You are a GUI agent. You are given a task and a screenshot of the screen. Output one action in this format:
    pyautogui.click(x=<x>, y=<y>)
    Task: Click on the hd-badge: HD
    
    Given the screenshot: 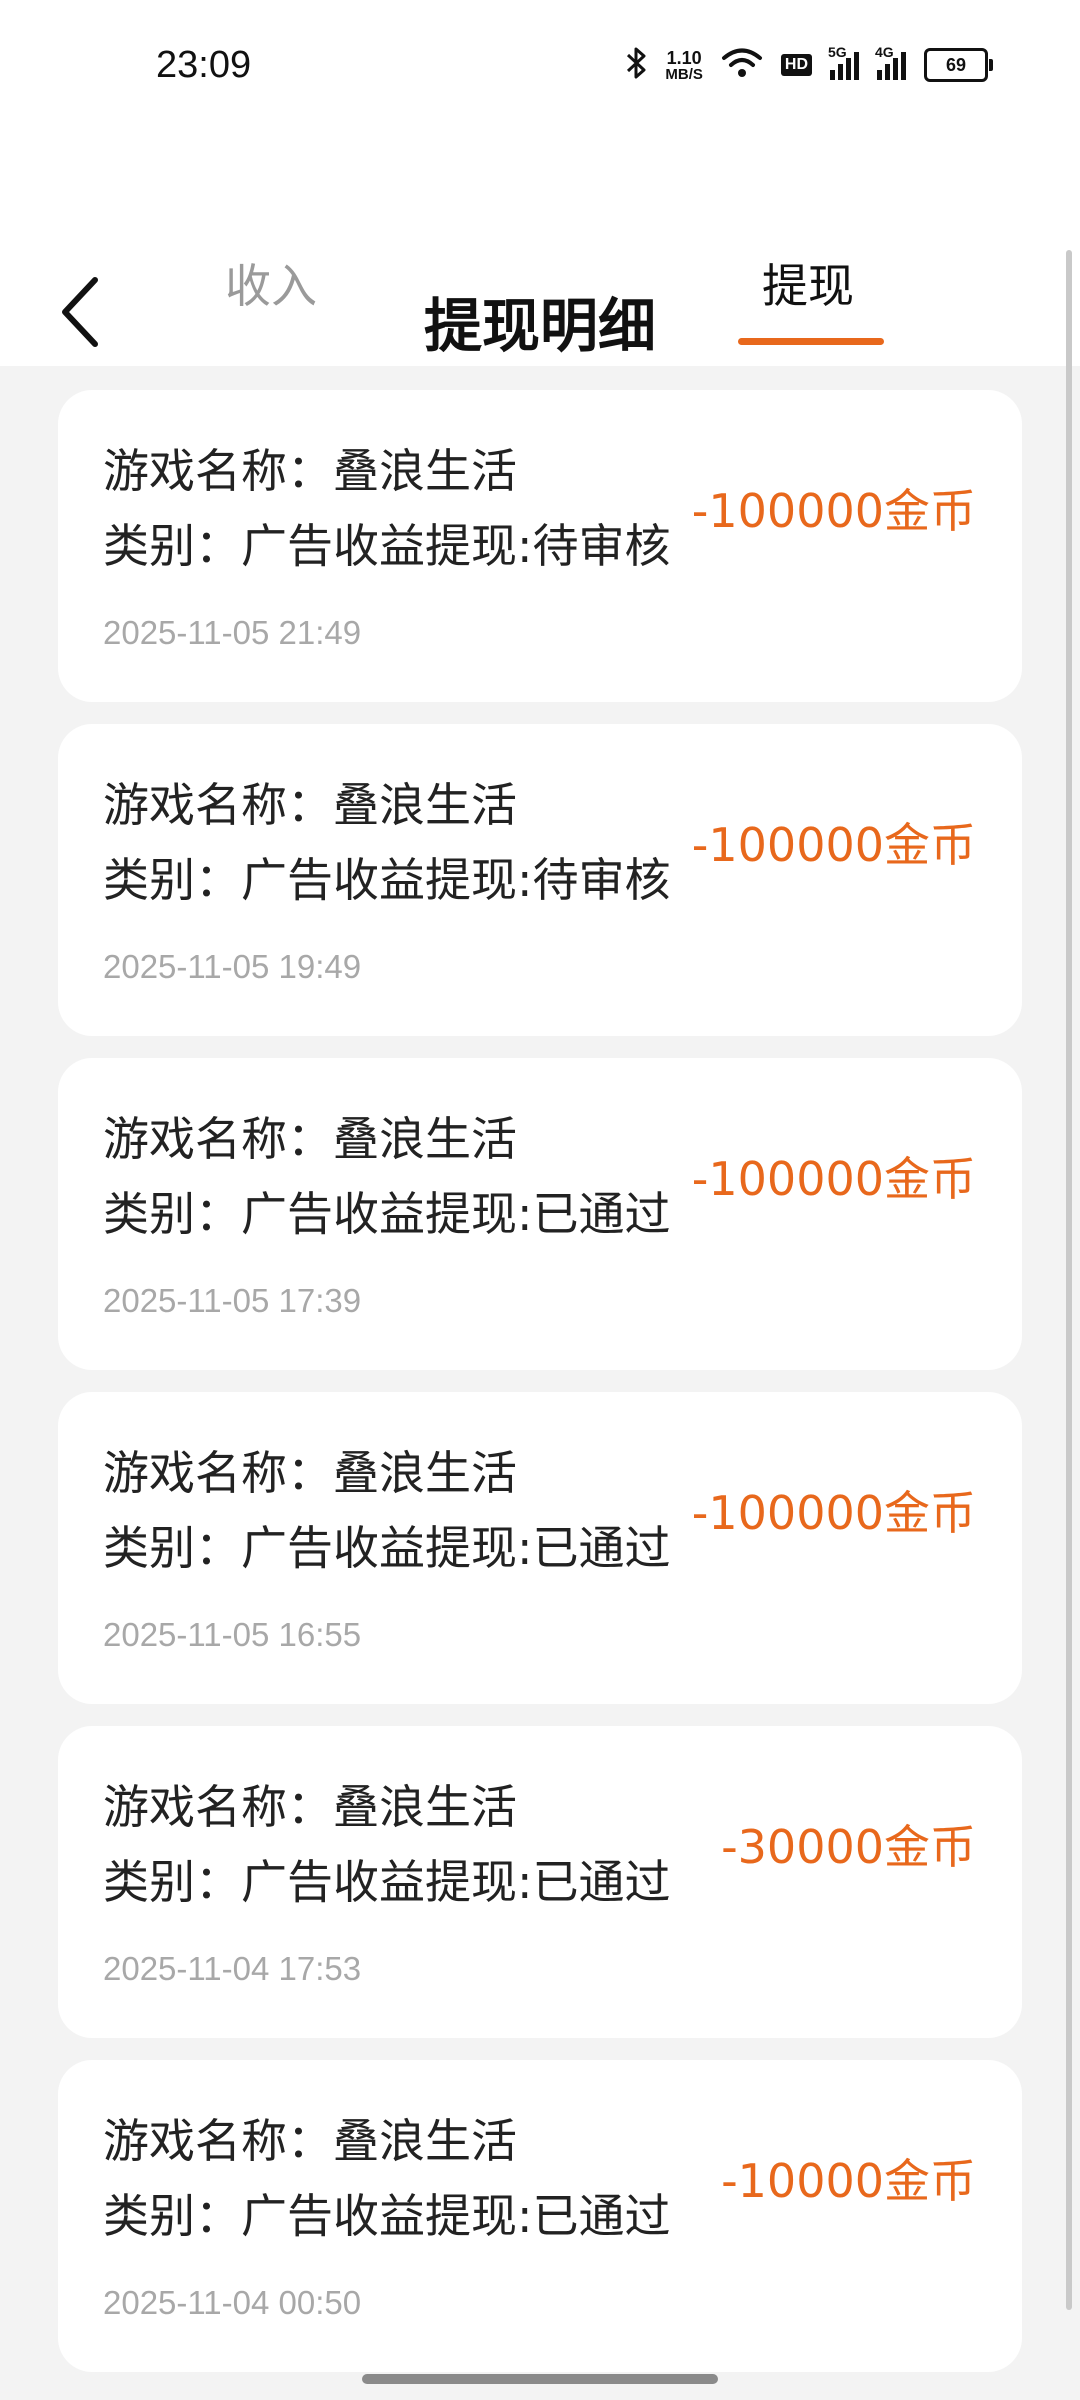 What is the action you would take?
    pyautogui.click(x=796, y=65)
    